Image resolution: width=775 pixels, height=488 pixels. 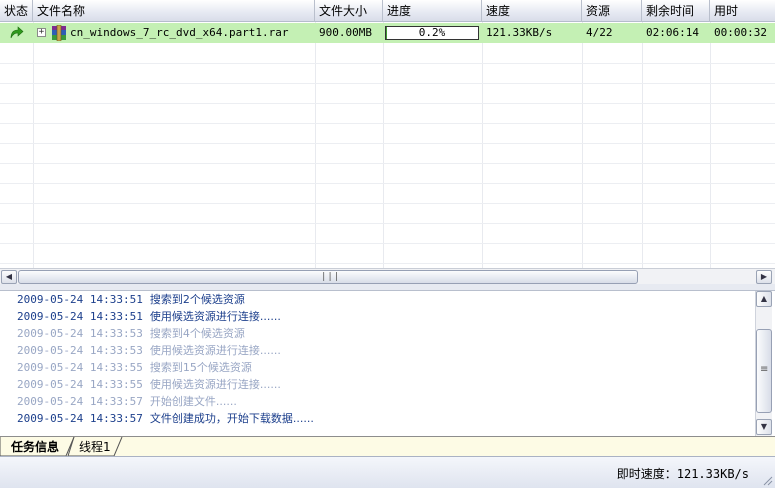 What do you see at coordinates (41, 32) in the screenshot?
I see `expand-toggle-icon: +` at bounding box center [41, 32].